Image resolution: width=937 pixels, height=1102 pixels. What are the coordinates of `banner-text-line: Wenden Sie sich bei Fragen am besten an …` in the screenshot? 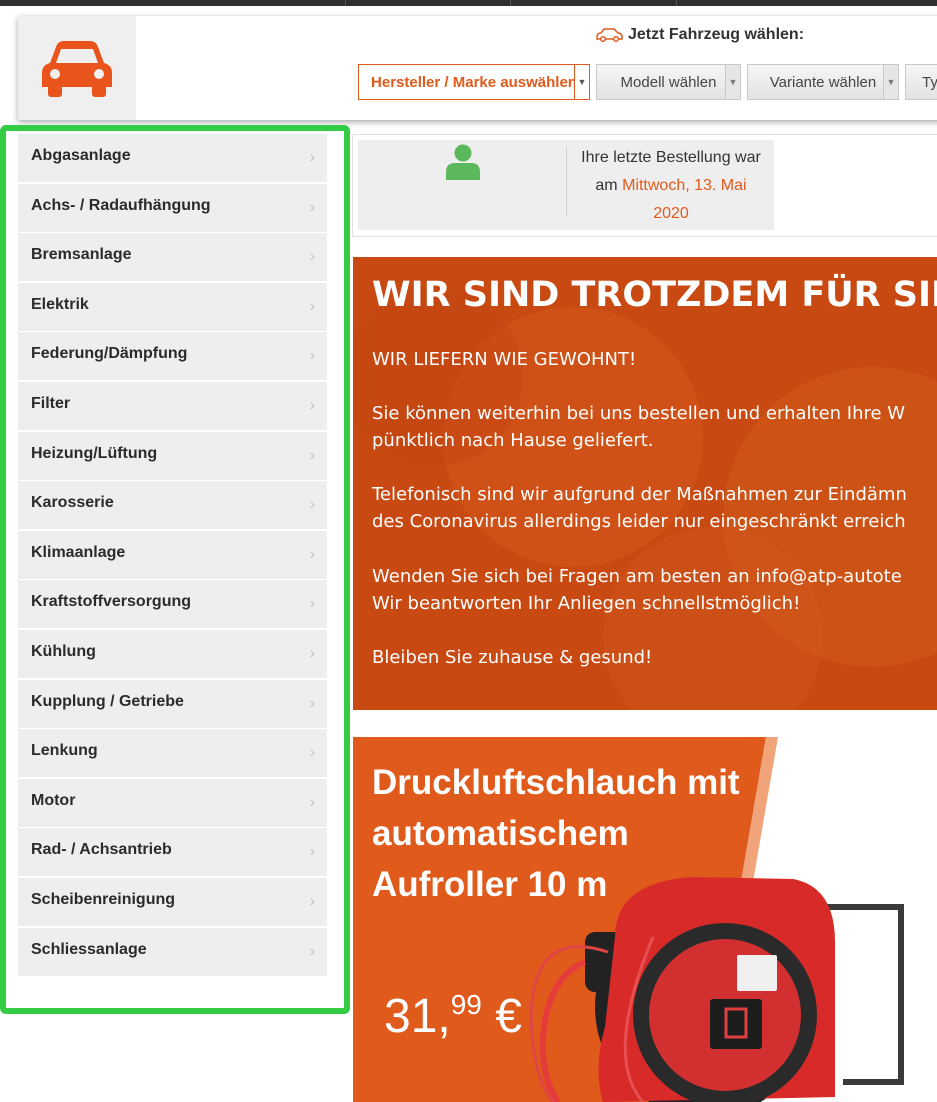 It's located at (637, 576).